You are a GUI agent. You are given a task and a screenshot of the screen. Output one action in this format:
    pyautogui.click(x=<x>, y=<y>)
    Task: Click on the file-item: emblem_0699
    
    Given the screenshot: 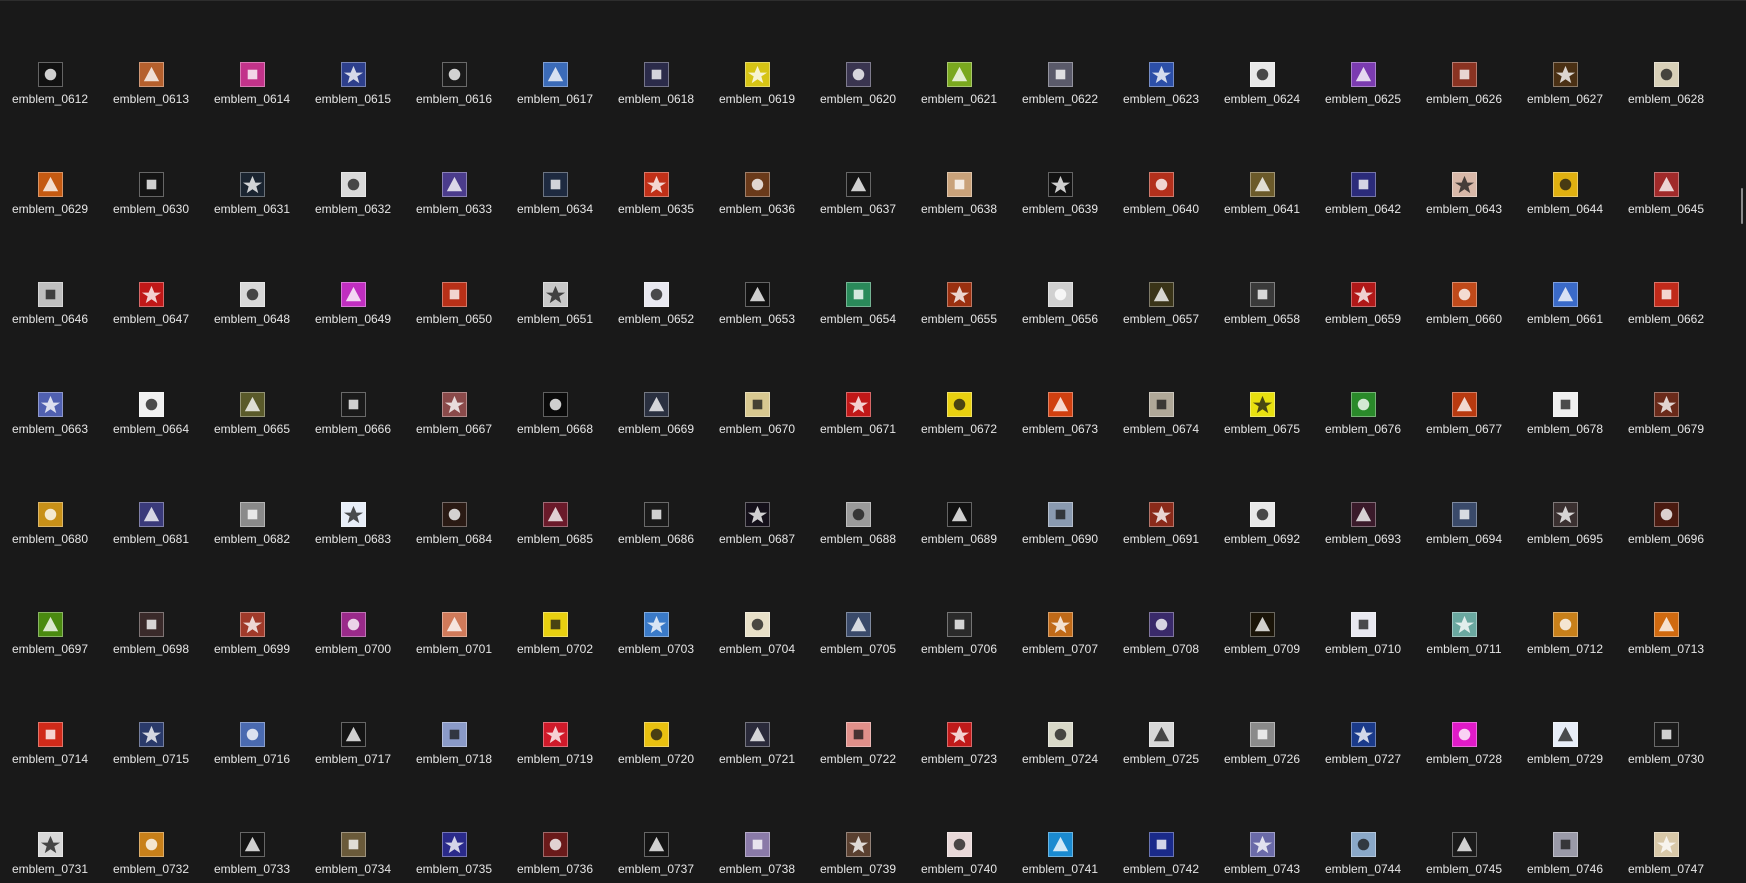 What is the action you would take?
    pyautogui.click(x=252, y=644)
    